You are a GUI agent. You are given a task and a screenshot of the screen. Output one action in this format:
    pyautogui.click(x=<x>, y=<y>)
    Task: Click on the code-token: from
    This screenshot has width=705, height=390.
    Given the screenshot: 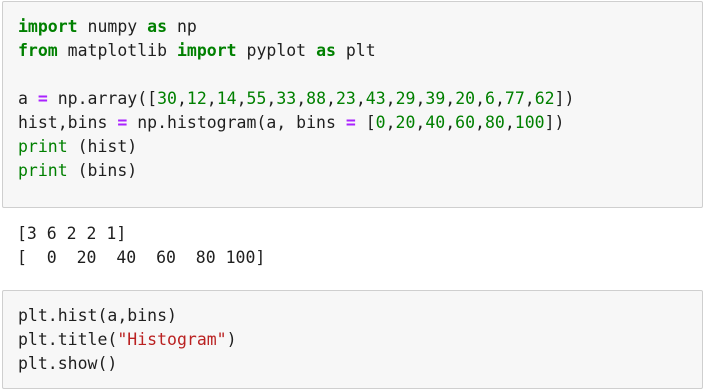 What is the action you would take?
    pyautogui.click(x=38, y=50)
    